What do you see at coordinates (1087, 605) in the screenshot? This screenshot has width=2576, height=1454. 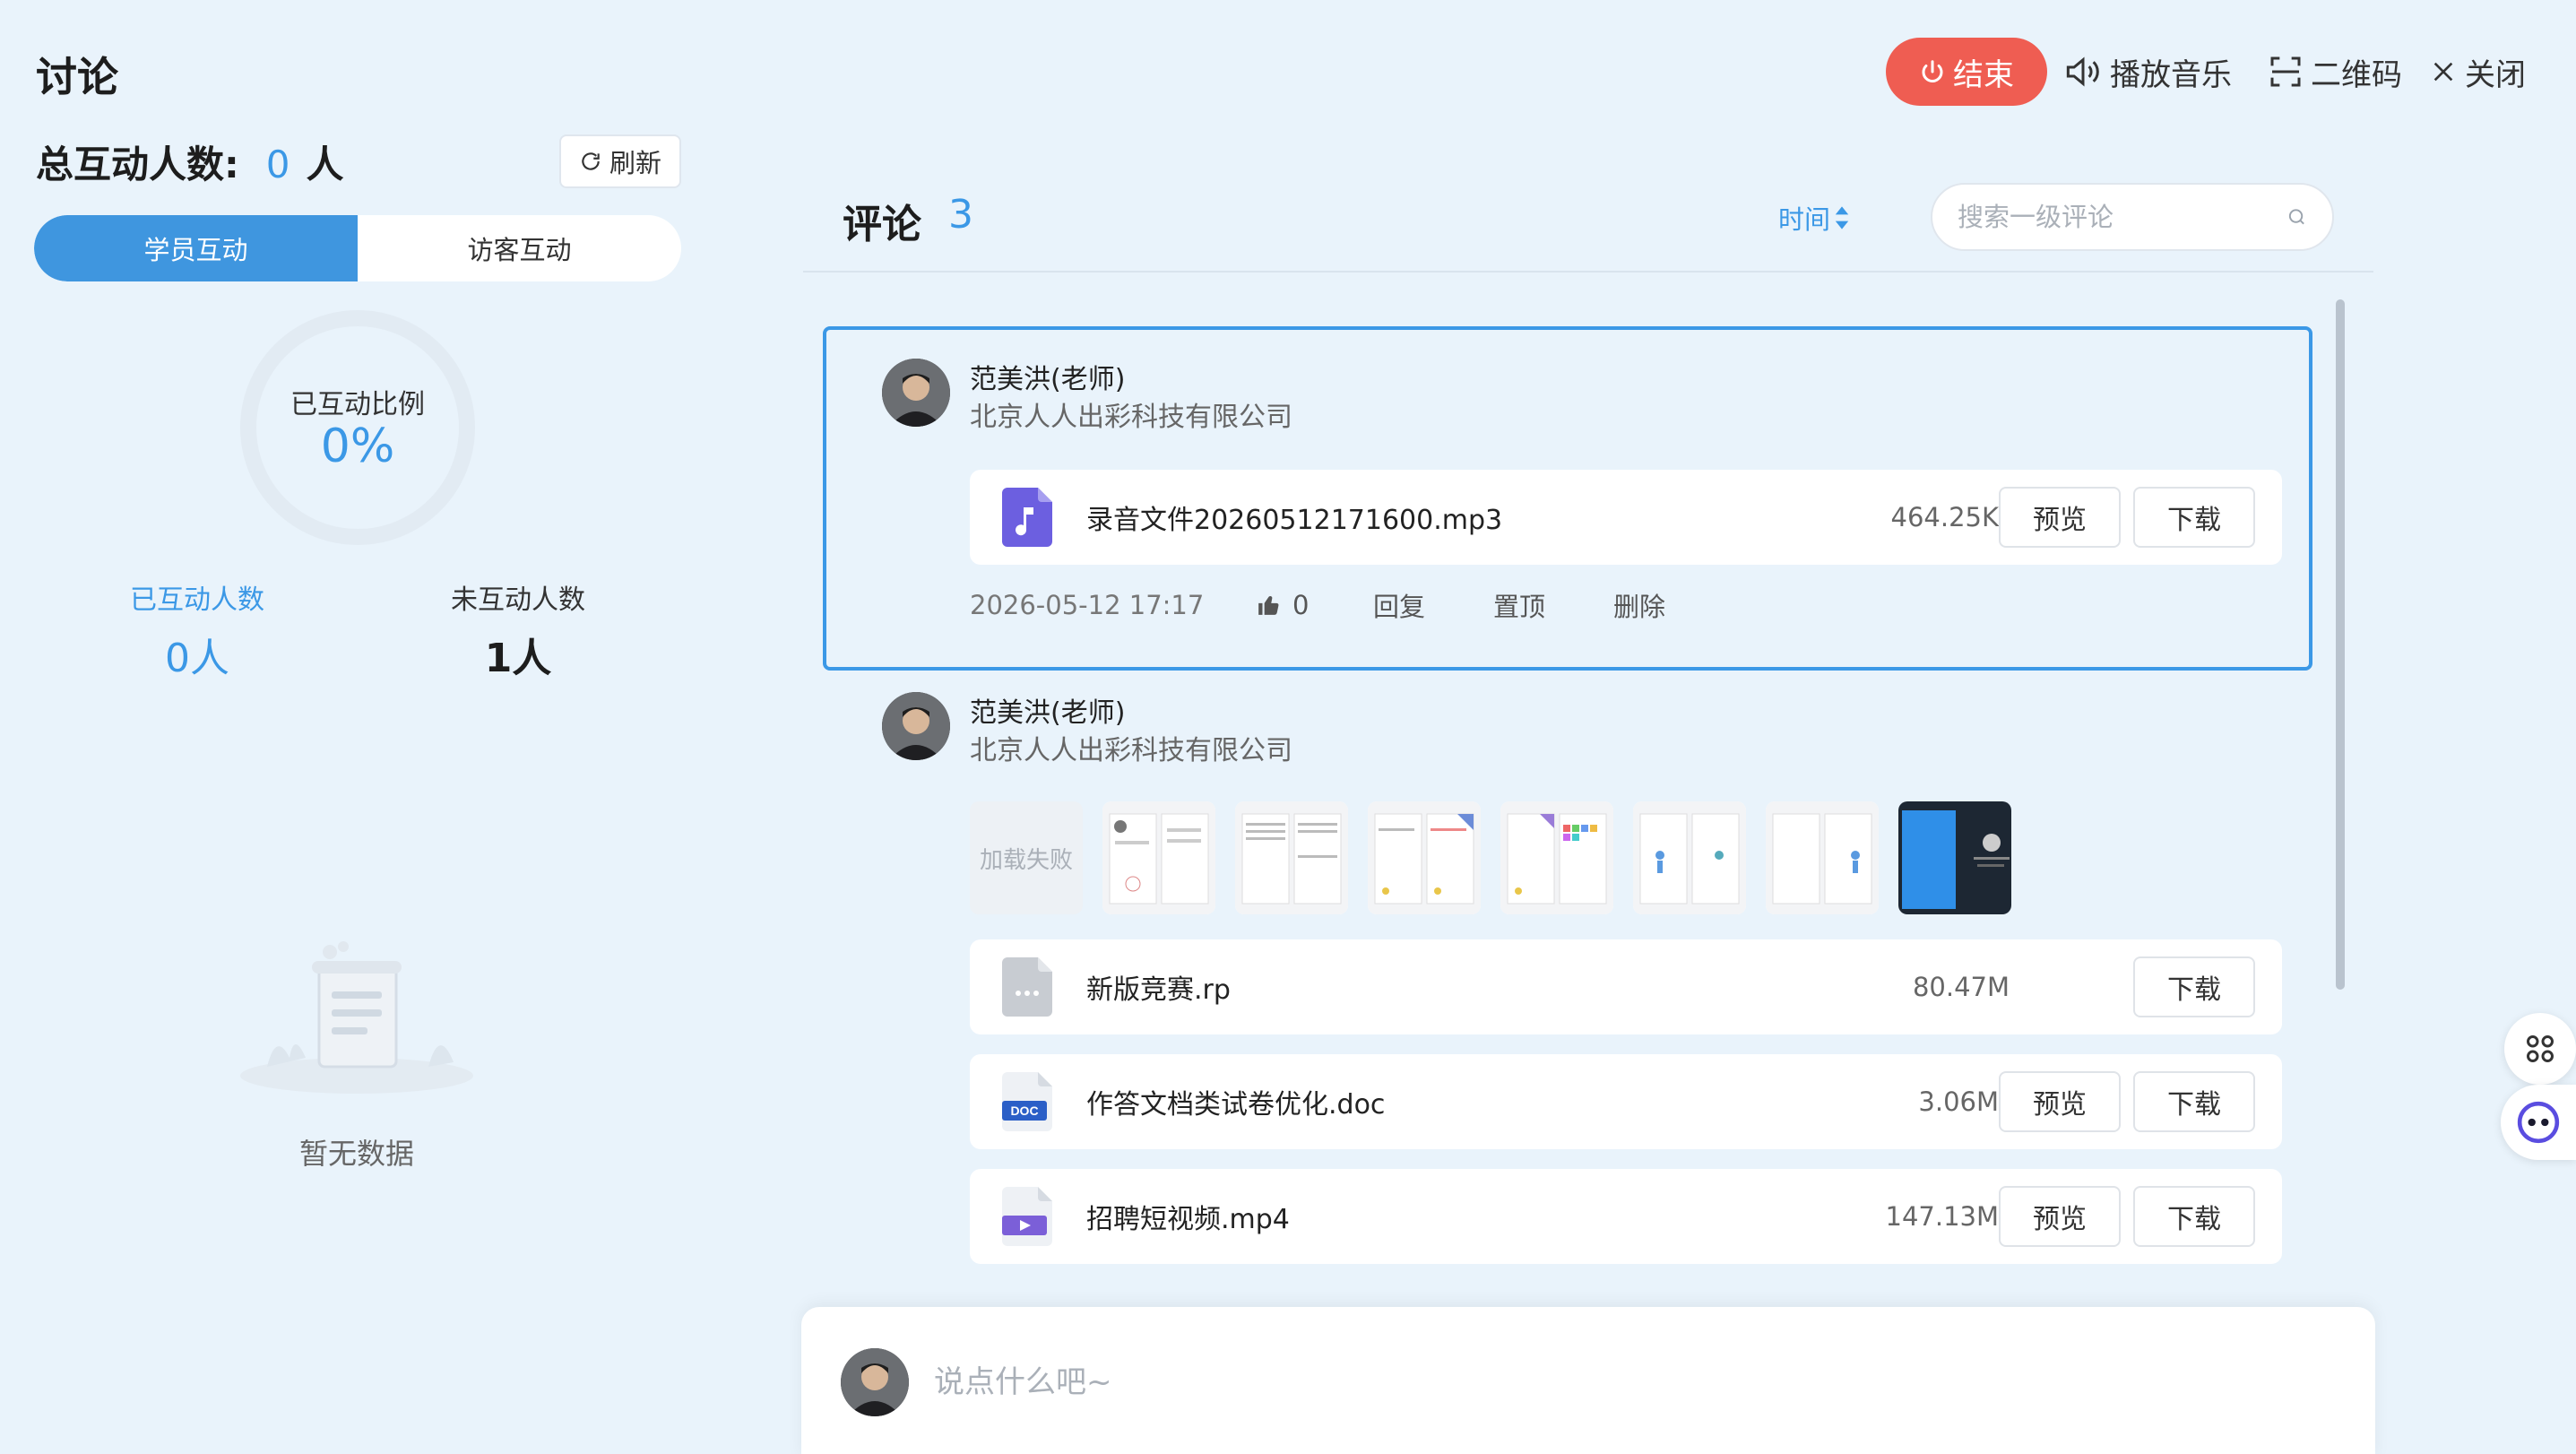 I see `comment-time: 2026-05-12 17:17` at bounding box center [1087, 605].